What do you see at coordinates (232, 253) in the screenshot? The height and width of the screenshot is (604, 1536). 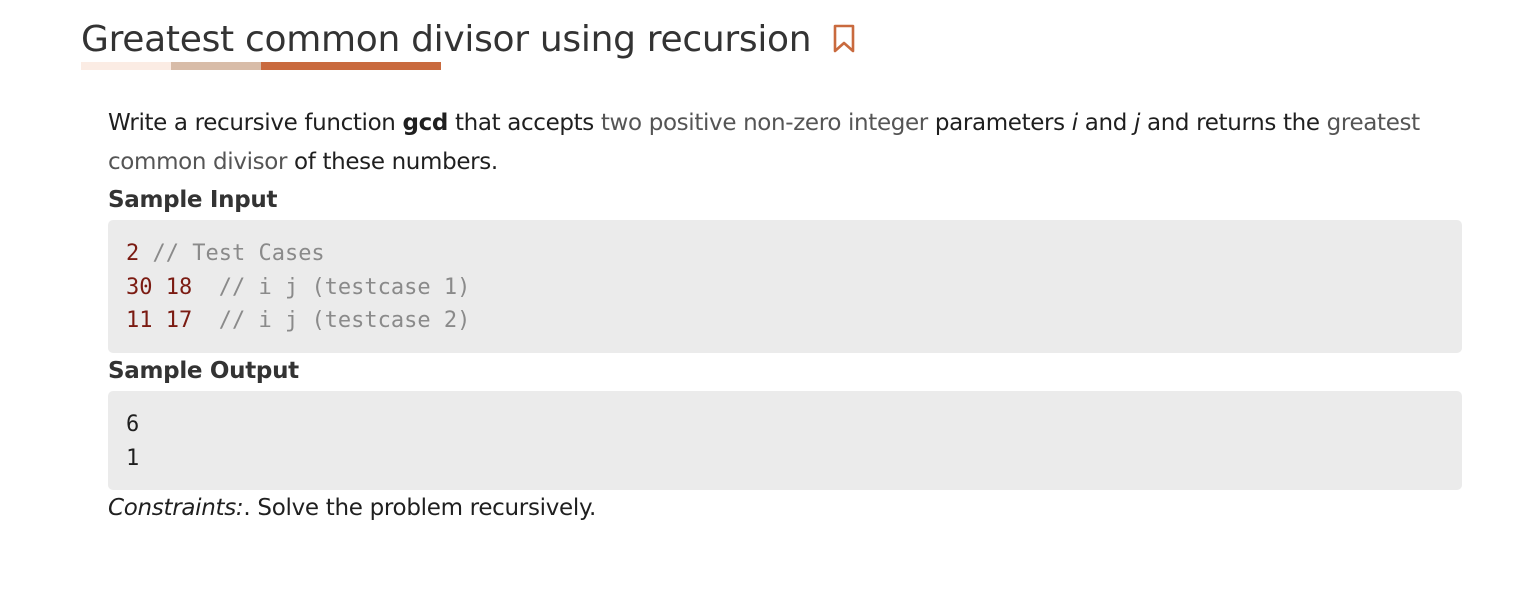 I see `code-comment: // Test Cases` at bounding box center [232, 253].